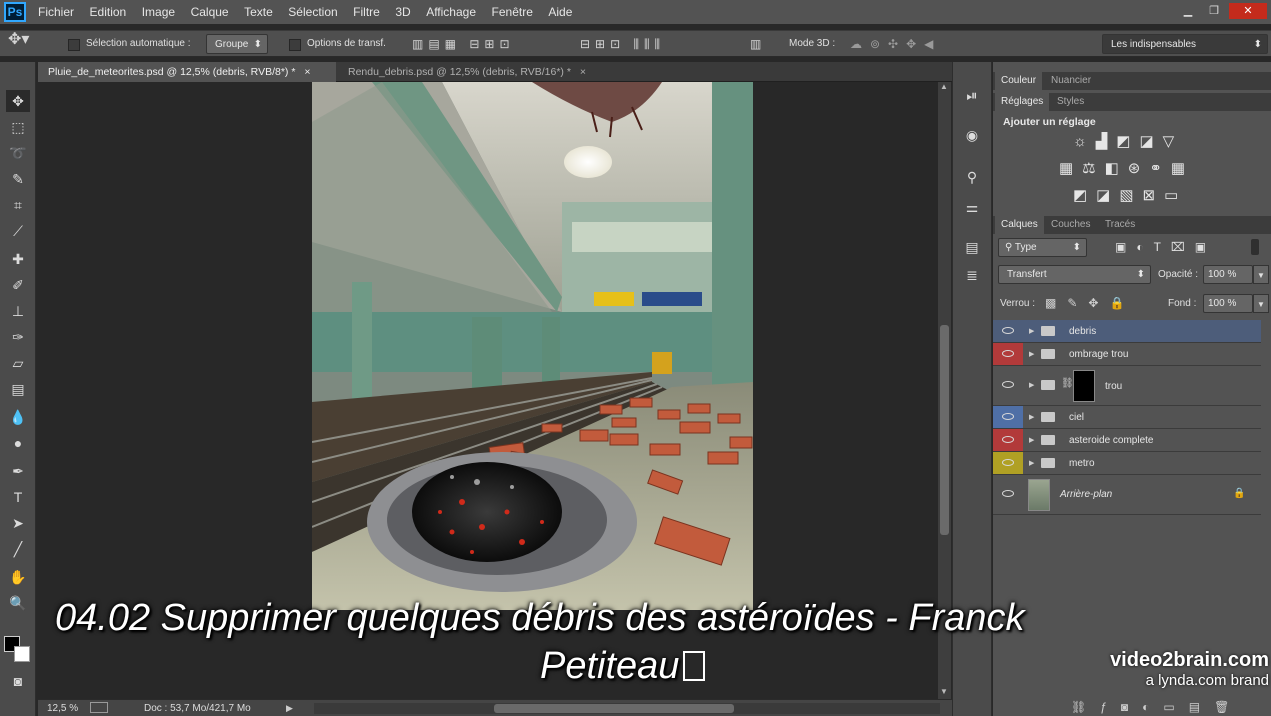 The width and height of the screenshot is (1271, 716). I want to click on actions-panel-icon: ◉, so click(972, 135).